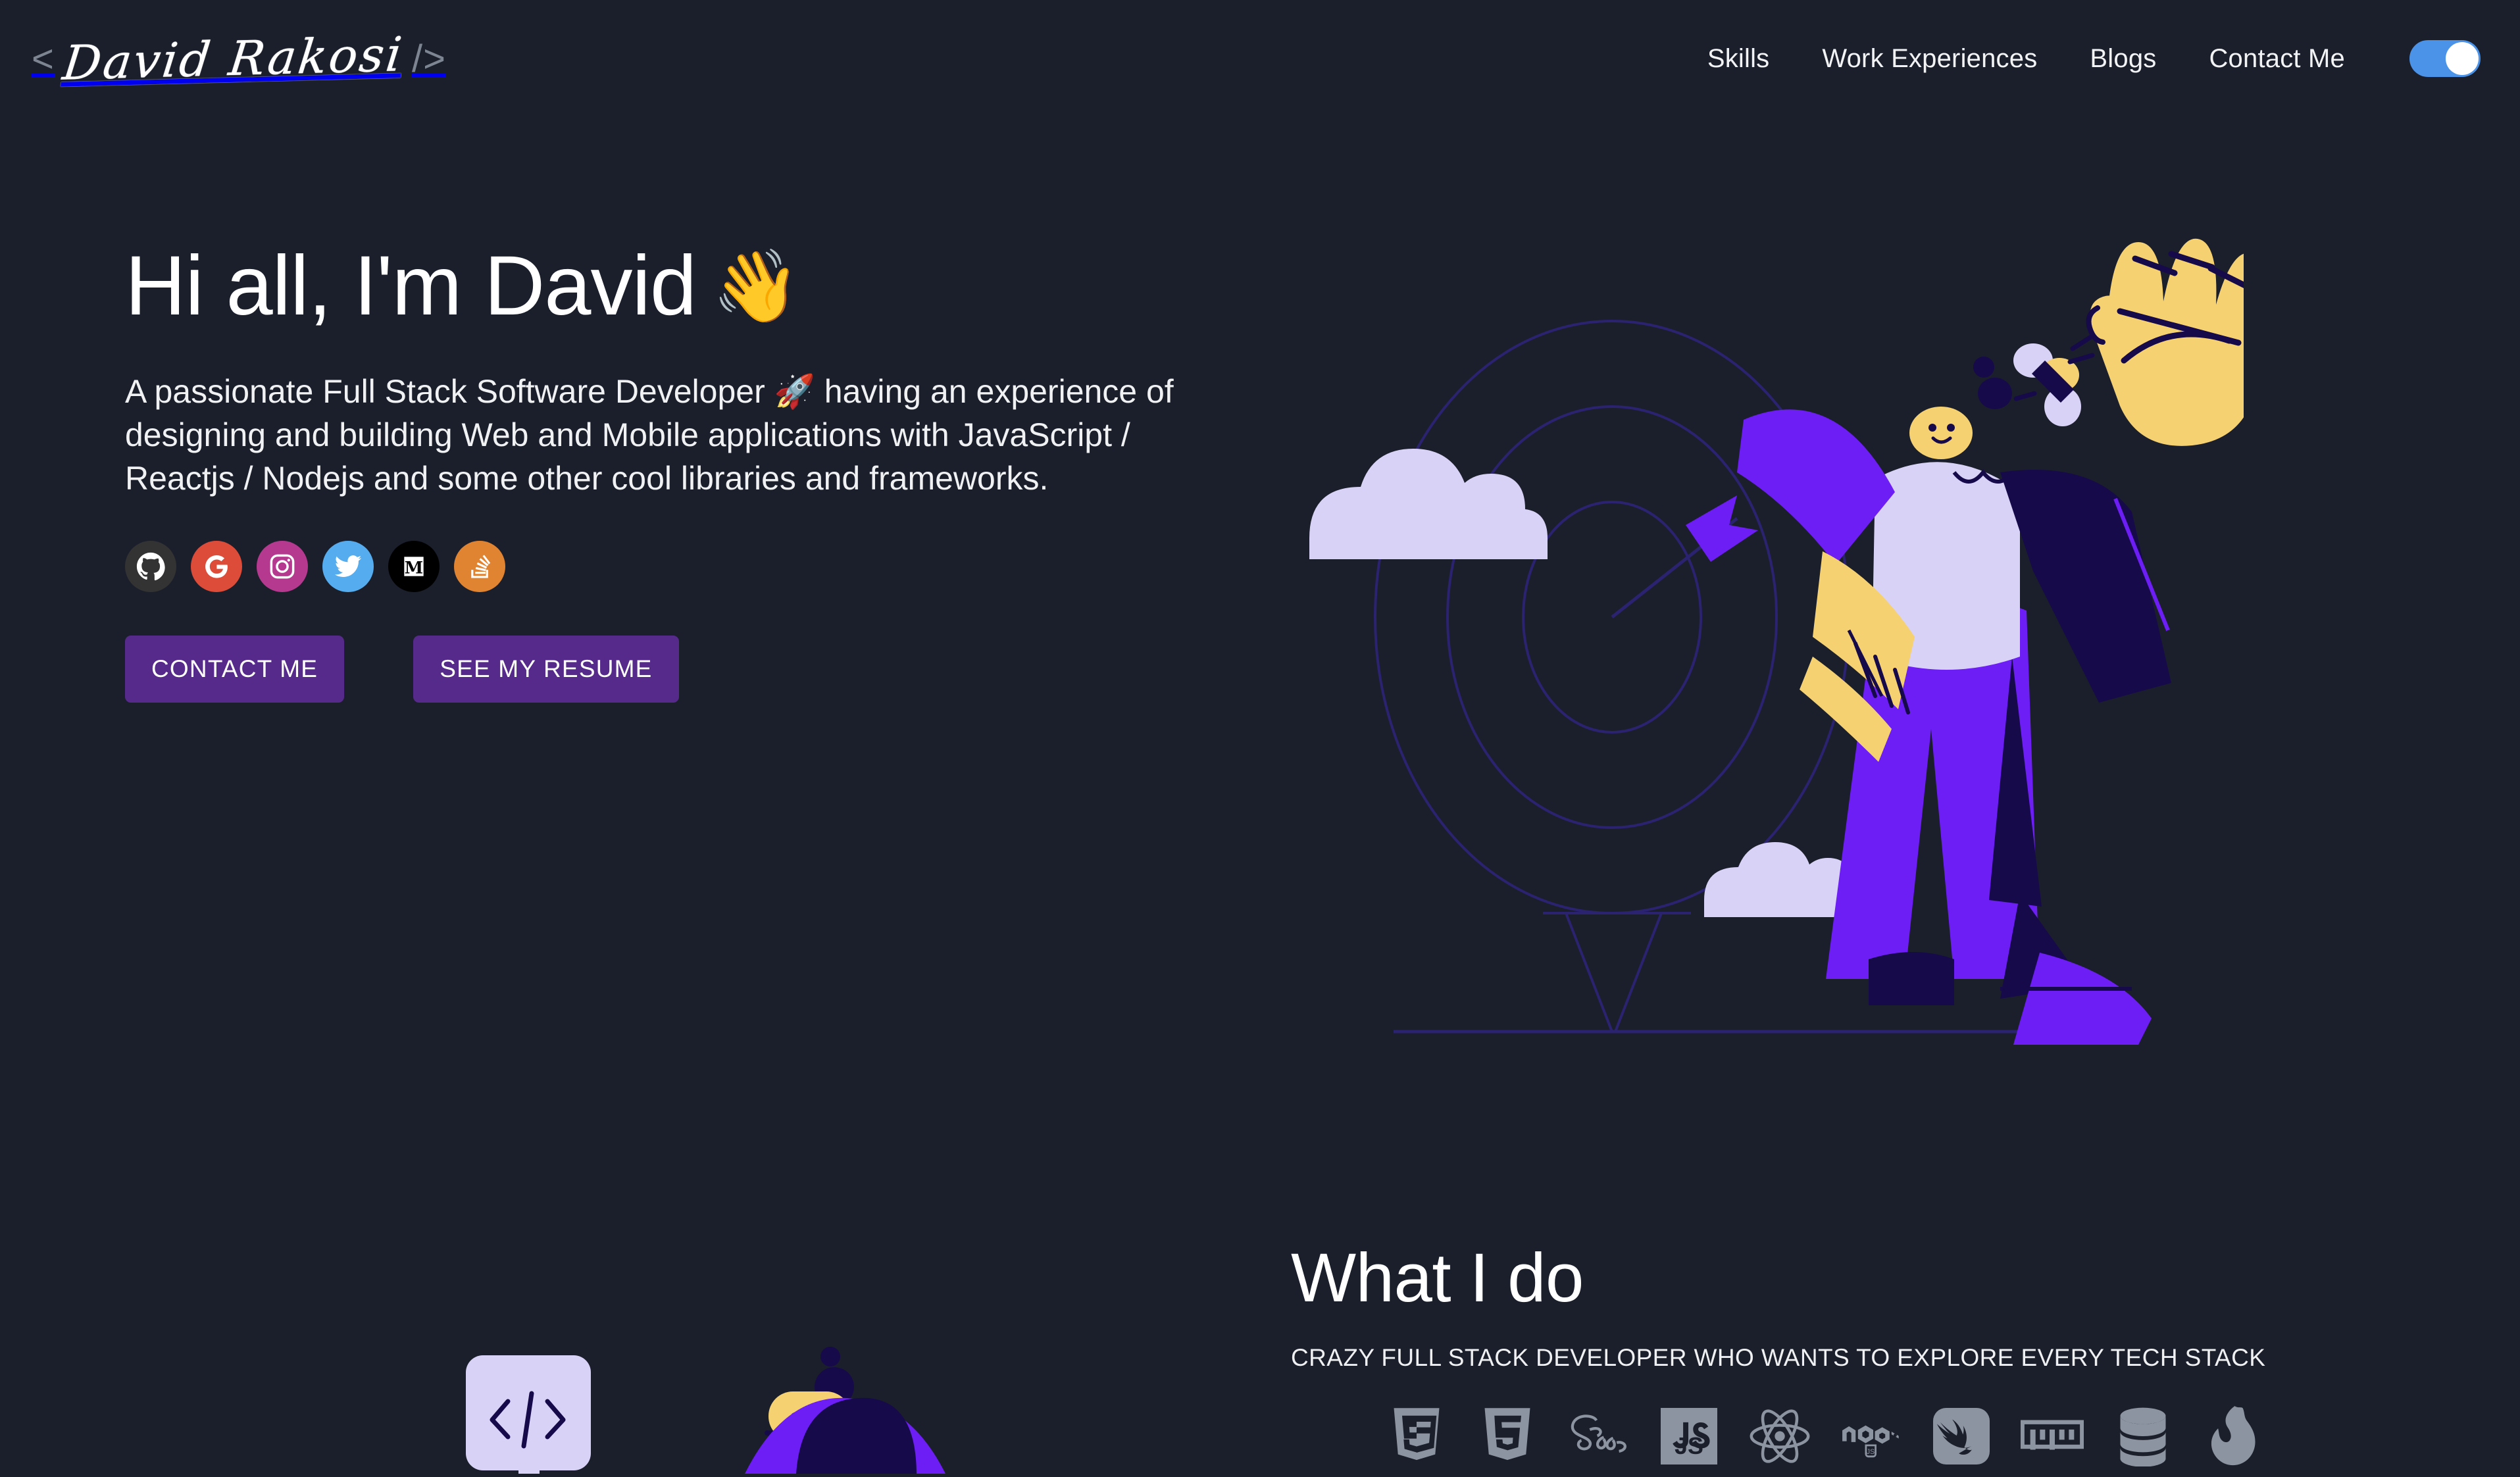  Describe the element at coordinates (1961, 1436) in the screenshot. I see `swift-icon` at that location.